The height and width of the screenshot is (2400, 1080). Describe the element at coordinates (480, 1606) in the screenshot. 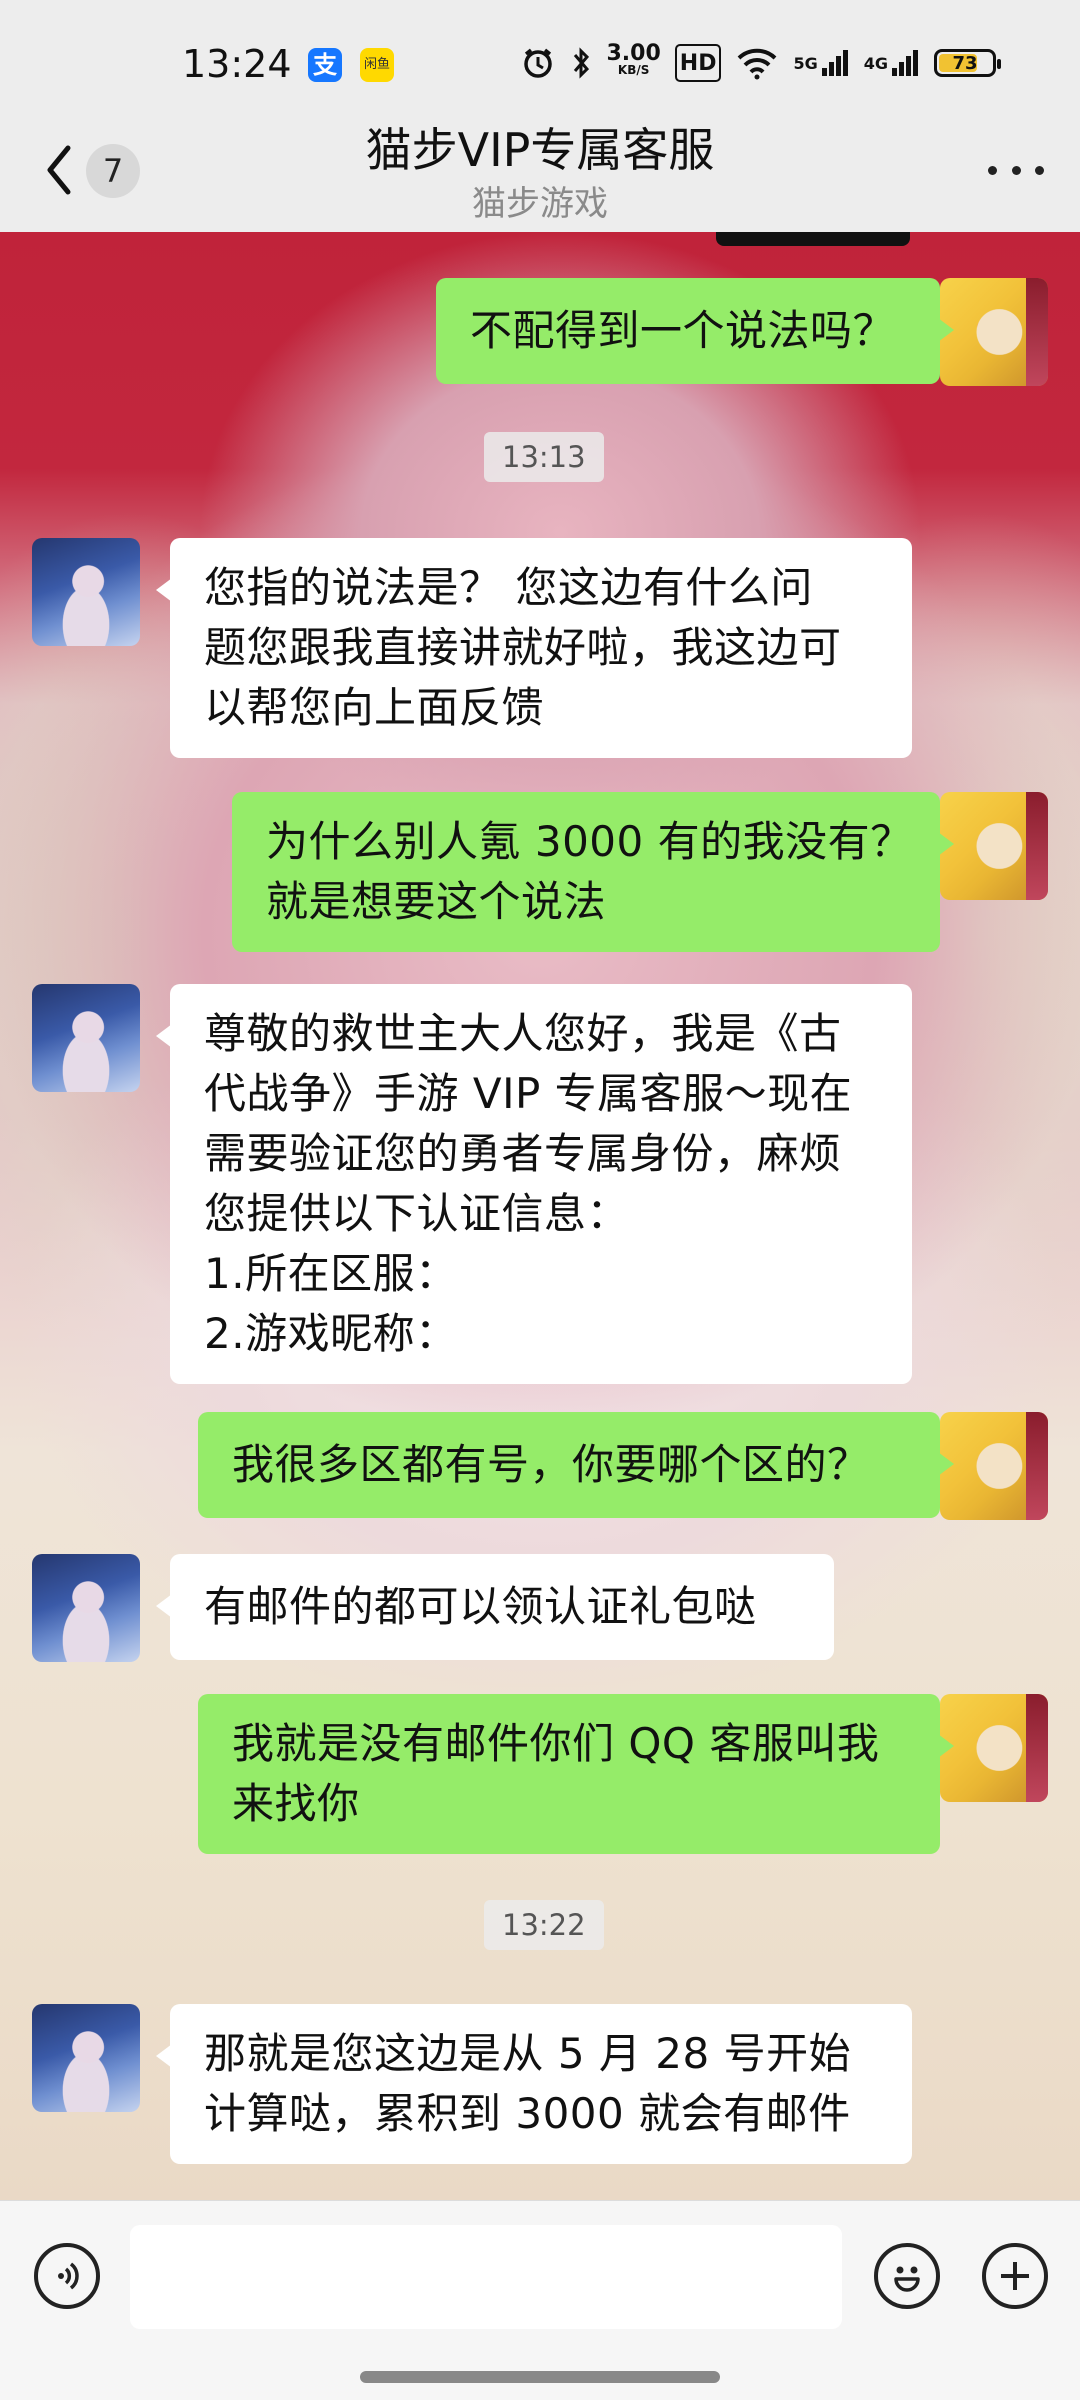

I see `message-text-line: 有邮件的都可以领认证礼包哒` at that location.